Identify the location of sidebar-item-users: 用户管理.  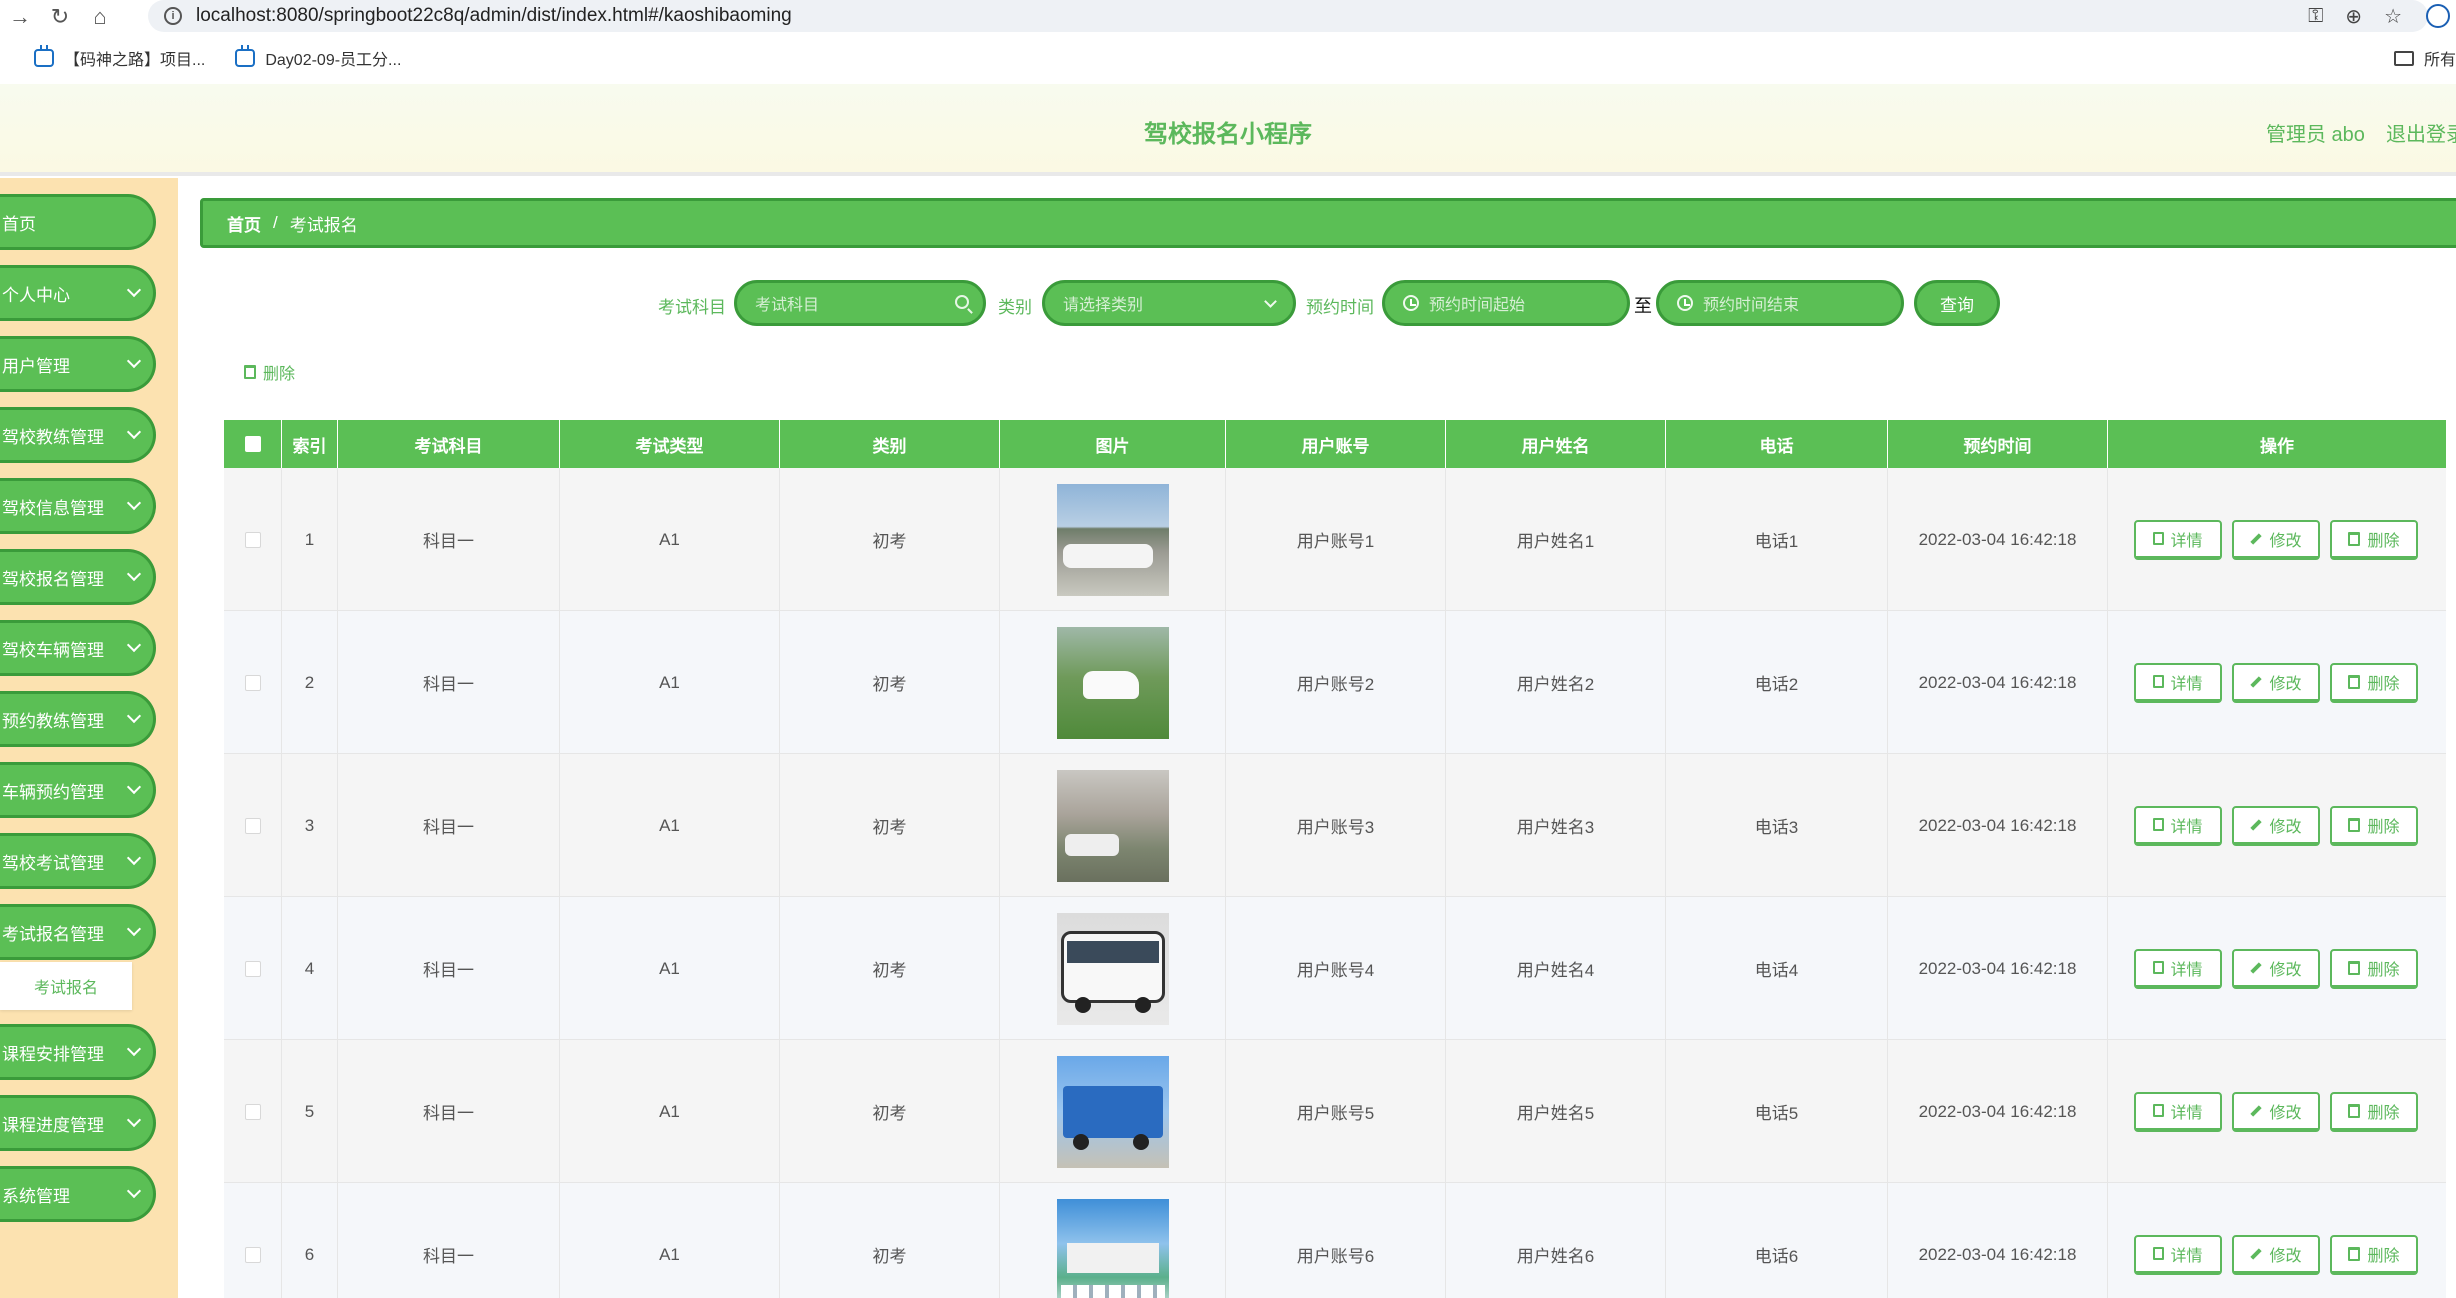
(78, 364).